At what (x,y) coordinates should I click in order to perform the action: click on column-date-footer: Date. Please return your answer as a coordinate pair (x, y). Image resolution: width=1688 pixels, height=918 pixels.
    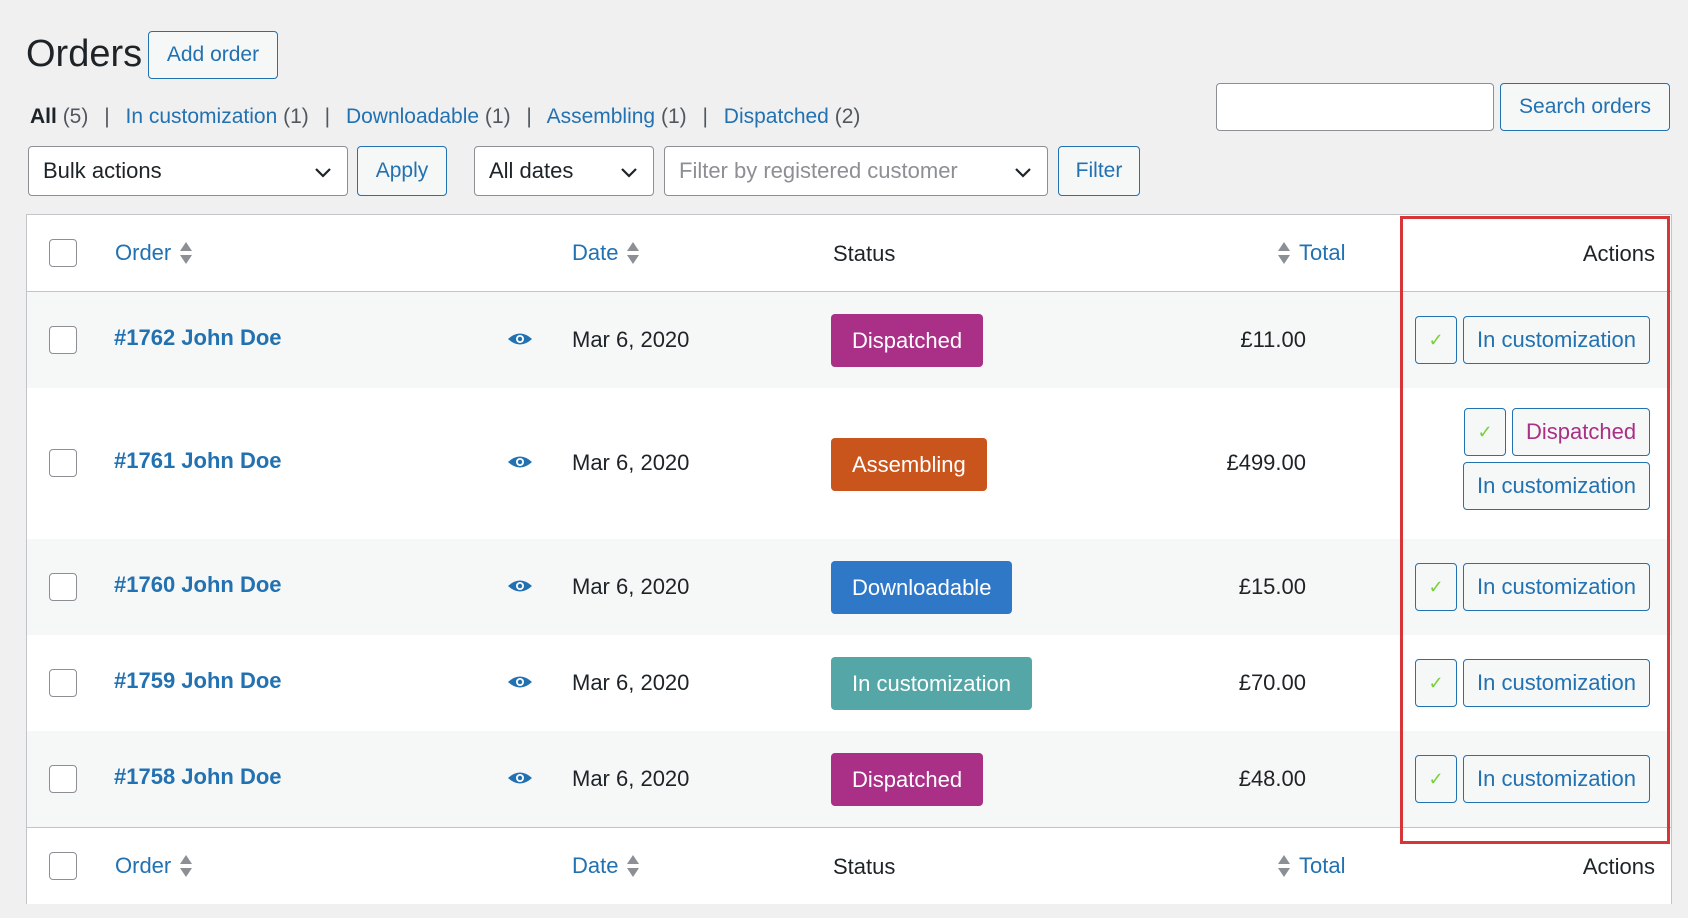
    Looking at the image, I should click on (606, 866).